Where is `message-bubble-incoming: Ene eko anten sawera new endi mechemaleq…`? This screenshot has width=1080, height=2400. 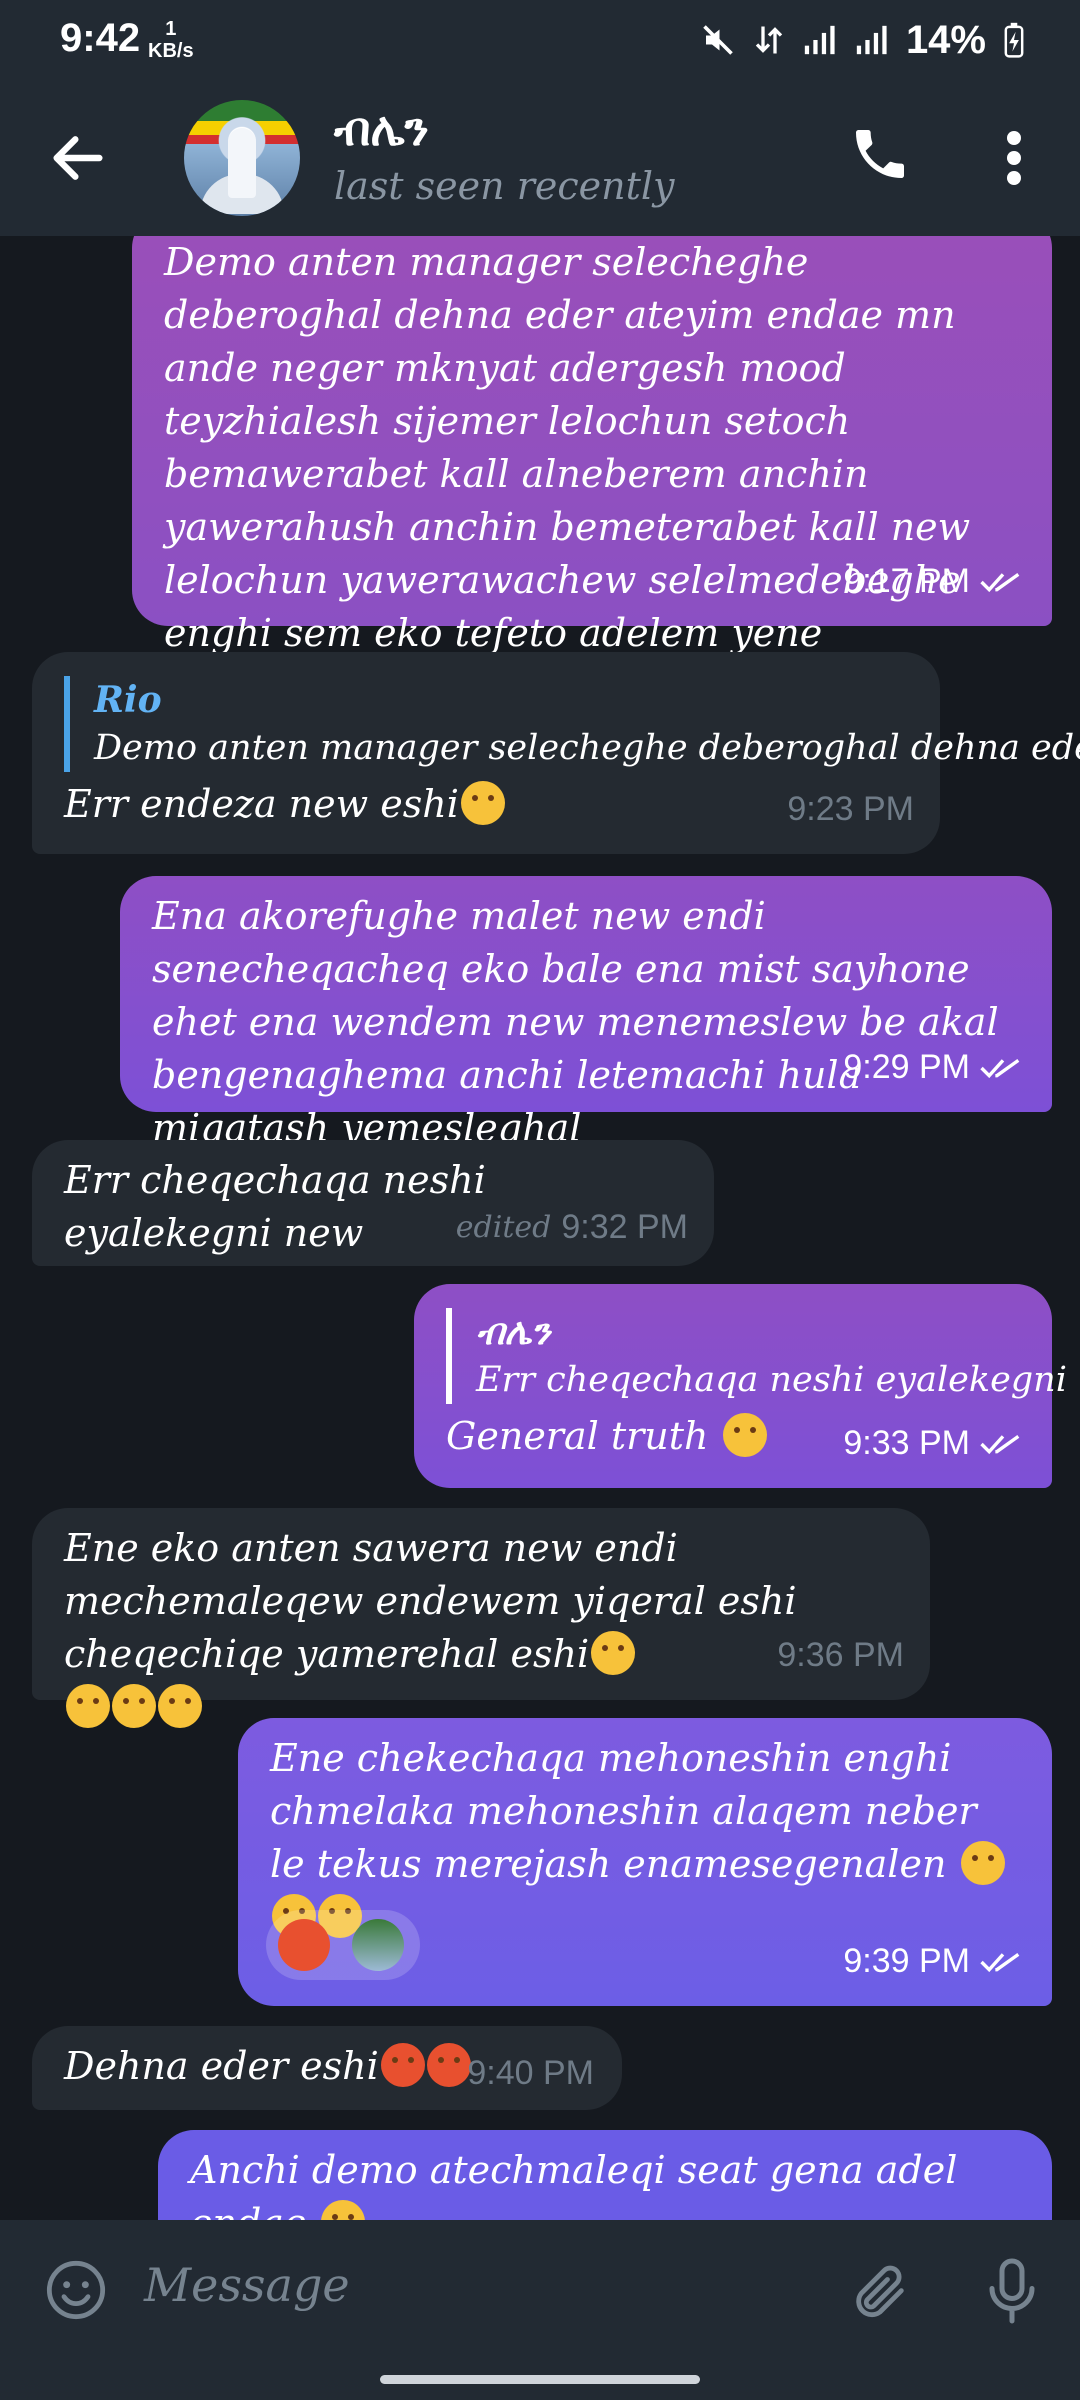
message-bubble-incoming: Ene eko anten sawera new endi mechemaleq… is located at coordinates (481, 1618).